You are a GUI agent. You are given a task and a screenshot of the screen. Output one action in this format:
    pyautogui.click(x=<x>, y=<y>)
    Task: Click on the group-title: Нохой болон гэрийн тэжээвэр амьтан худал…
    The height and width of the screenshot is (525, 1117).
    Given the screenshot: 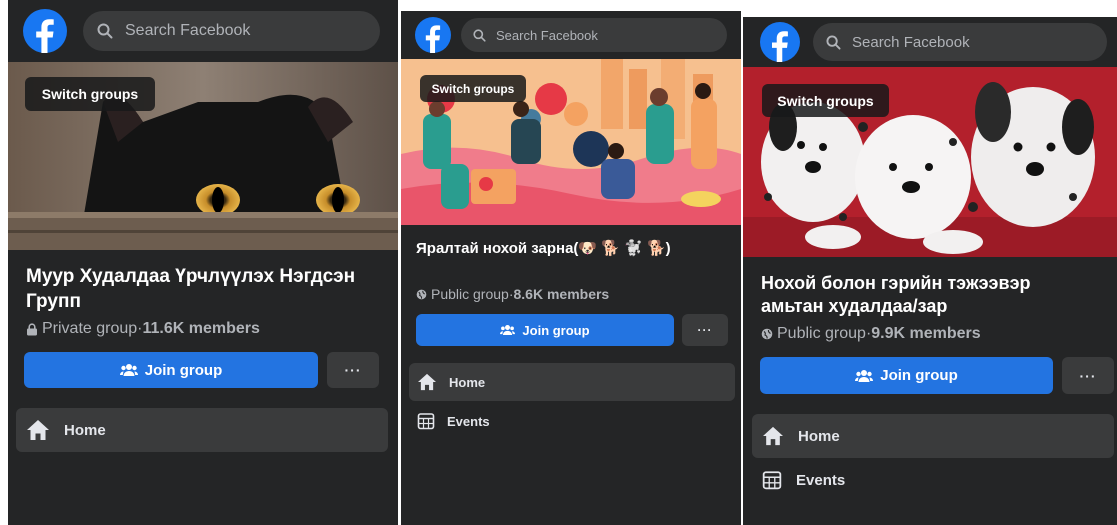 What is the action you would take?
    pyautogui.click(x=939, y=295)
    